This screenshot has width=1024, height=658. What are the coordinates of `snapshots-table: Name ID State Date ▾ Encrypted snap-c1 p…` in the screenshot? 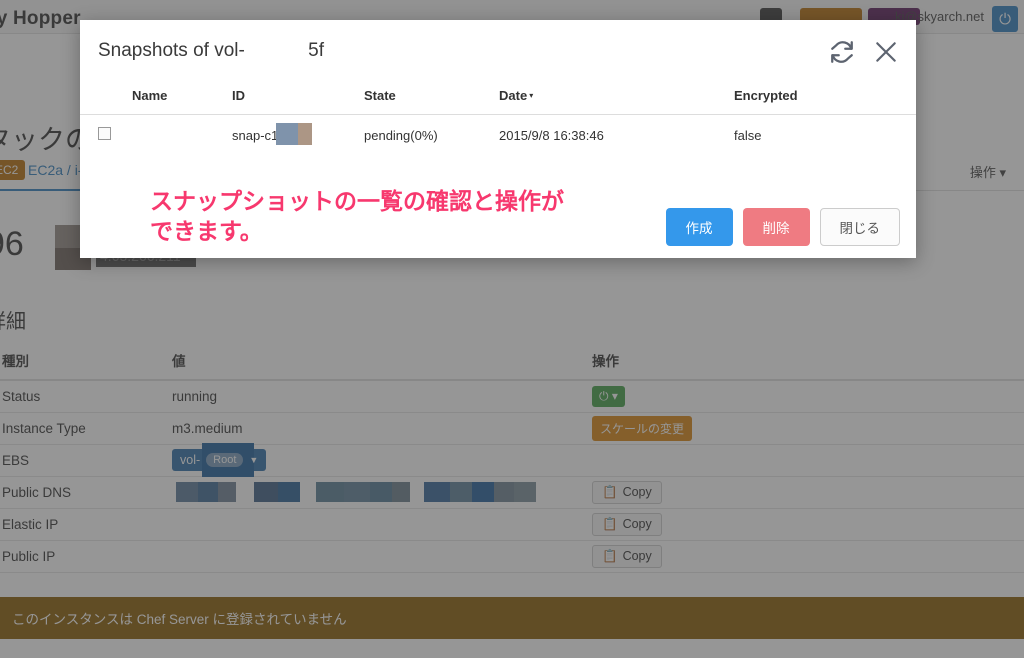 It's located at (498, 118).